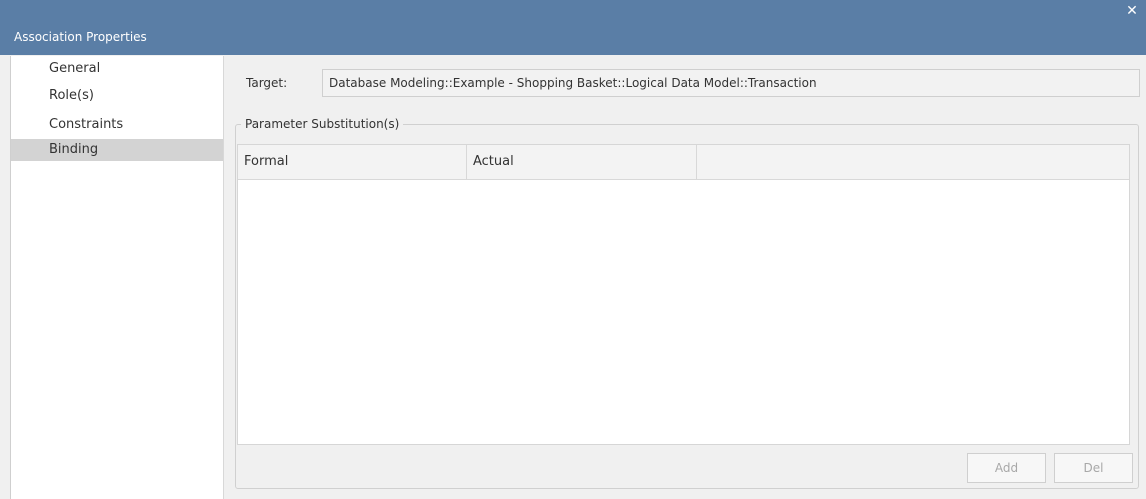 The image size is (1146, 499). I want to click on sidebar-item-constraints: Constraints, so click(117, 125).